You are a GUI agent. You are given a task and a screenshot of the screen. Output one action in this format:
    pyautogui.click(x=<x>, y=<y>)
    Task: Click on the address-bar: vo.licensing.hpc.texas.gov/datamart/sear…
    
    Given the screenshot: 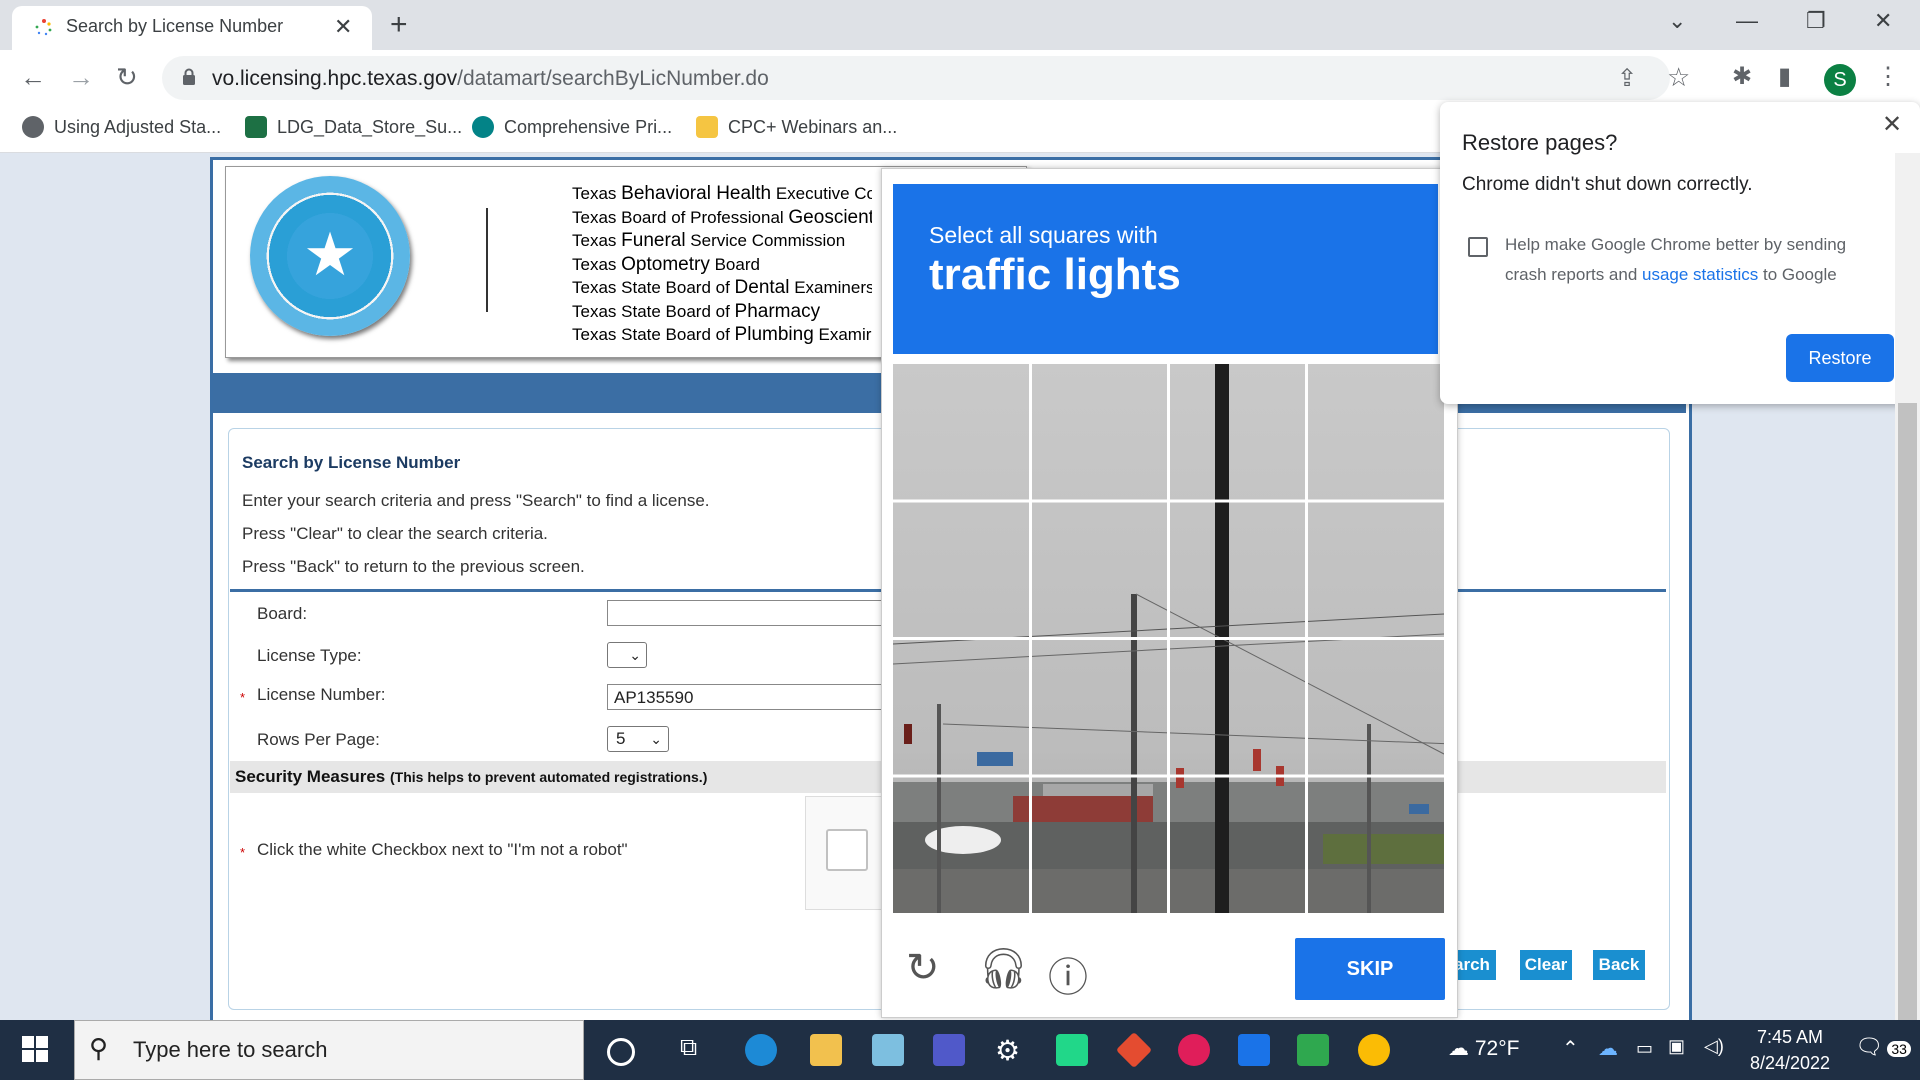 What is the action you would take?
    pyautogui.click(x=926, y=78)
    